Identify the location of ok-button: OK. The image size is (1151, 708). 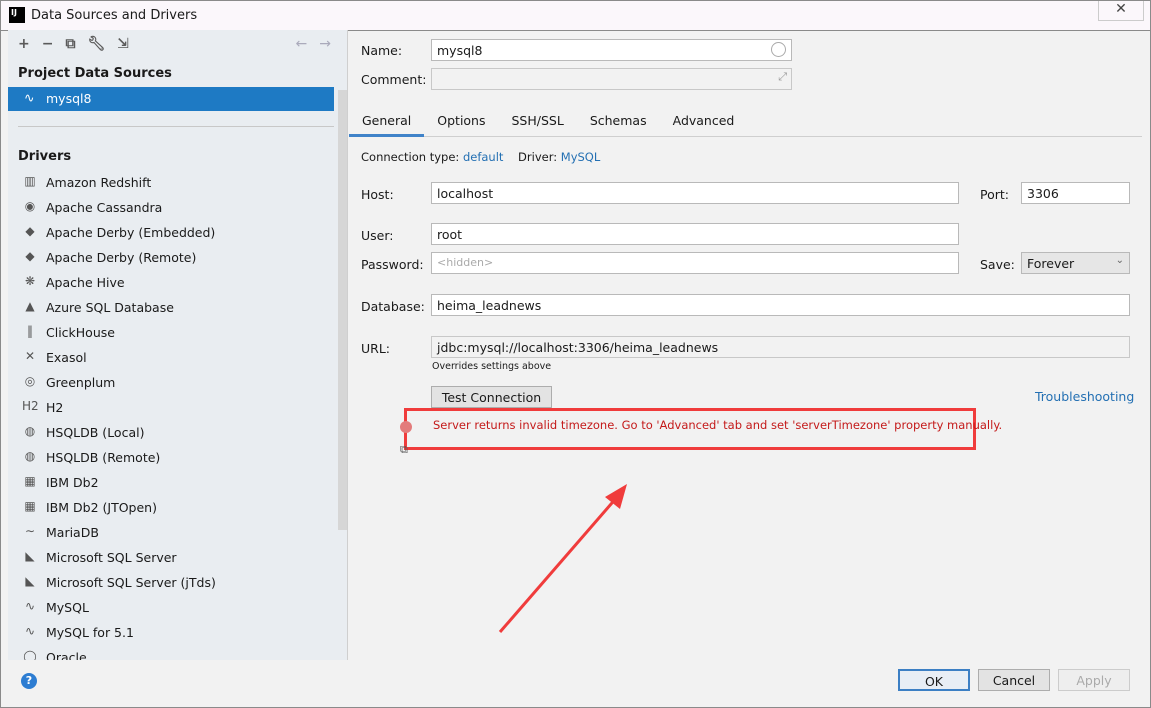
(934, 680).